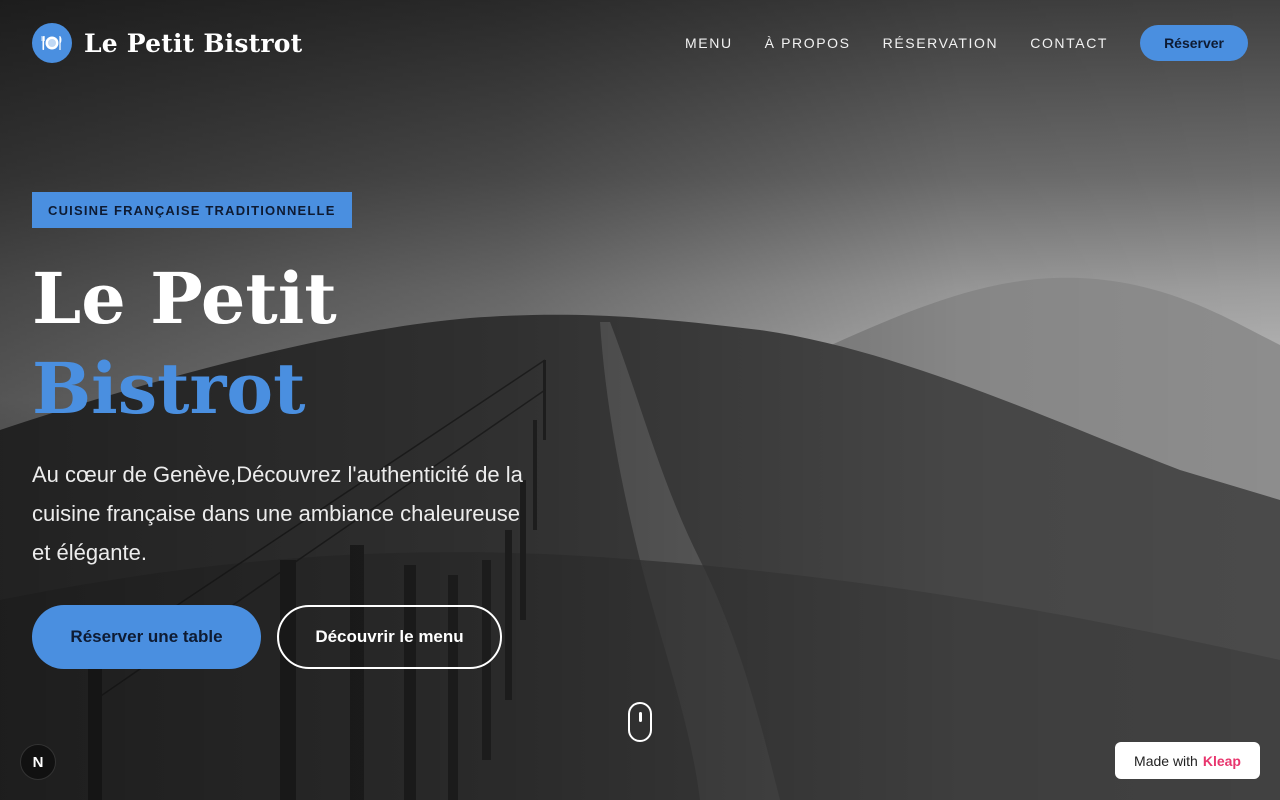  Describe the element at coordinates (146, 637) in the screenshot. I see `reserve-table-button: Réserver une table` at that location.